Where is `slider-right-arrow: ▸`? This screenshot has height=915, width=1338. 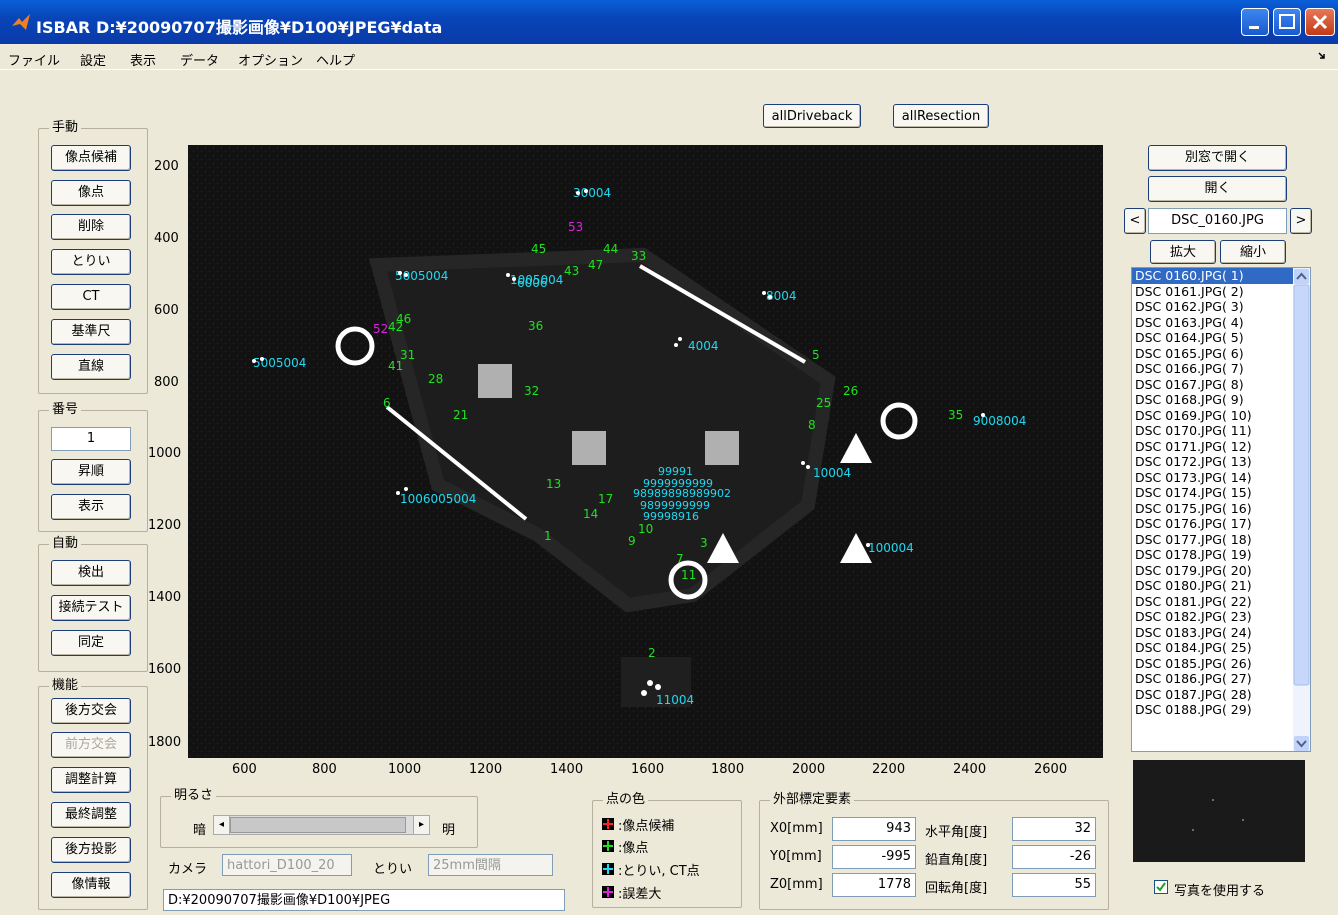
slider-right-arrow: ▸ is located at coordinates (421, 825).